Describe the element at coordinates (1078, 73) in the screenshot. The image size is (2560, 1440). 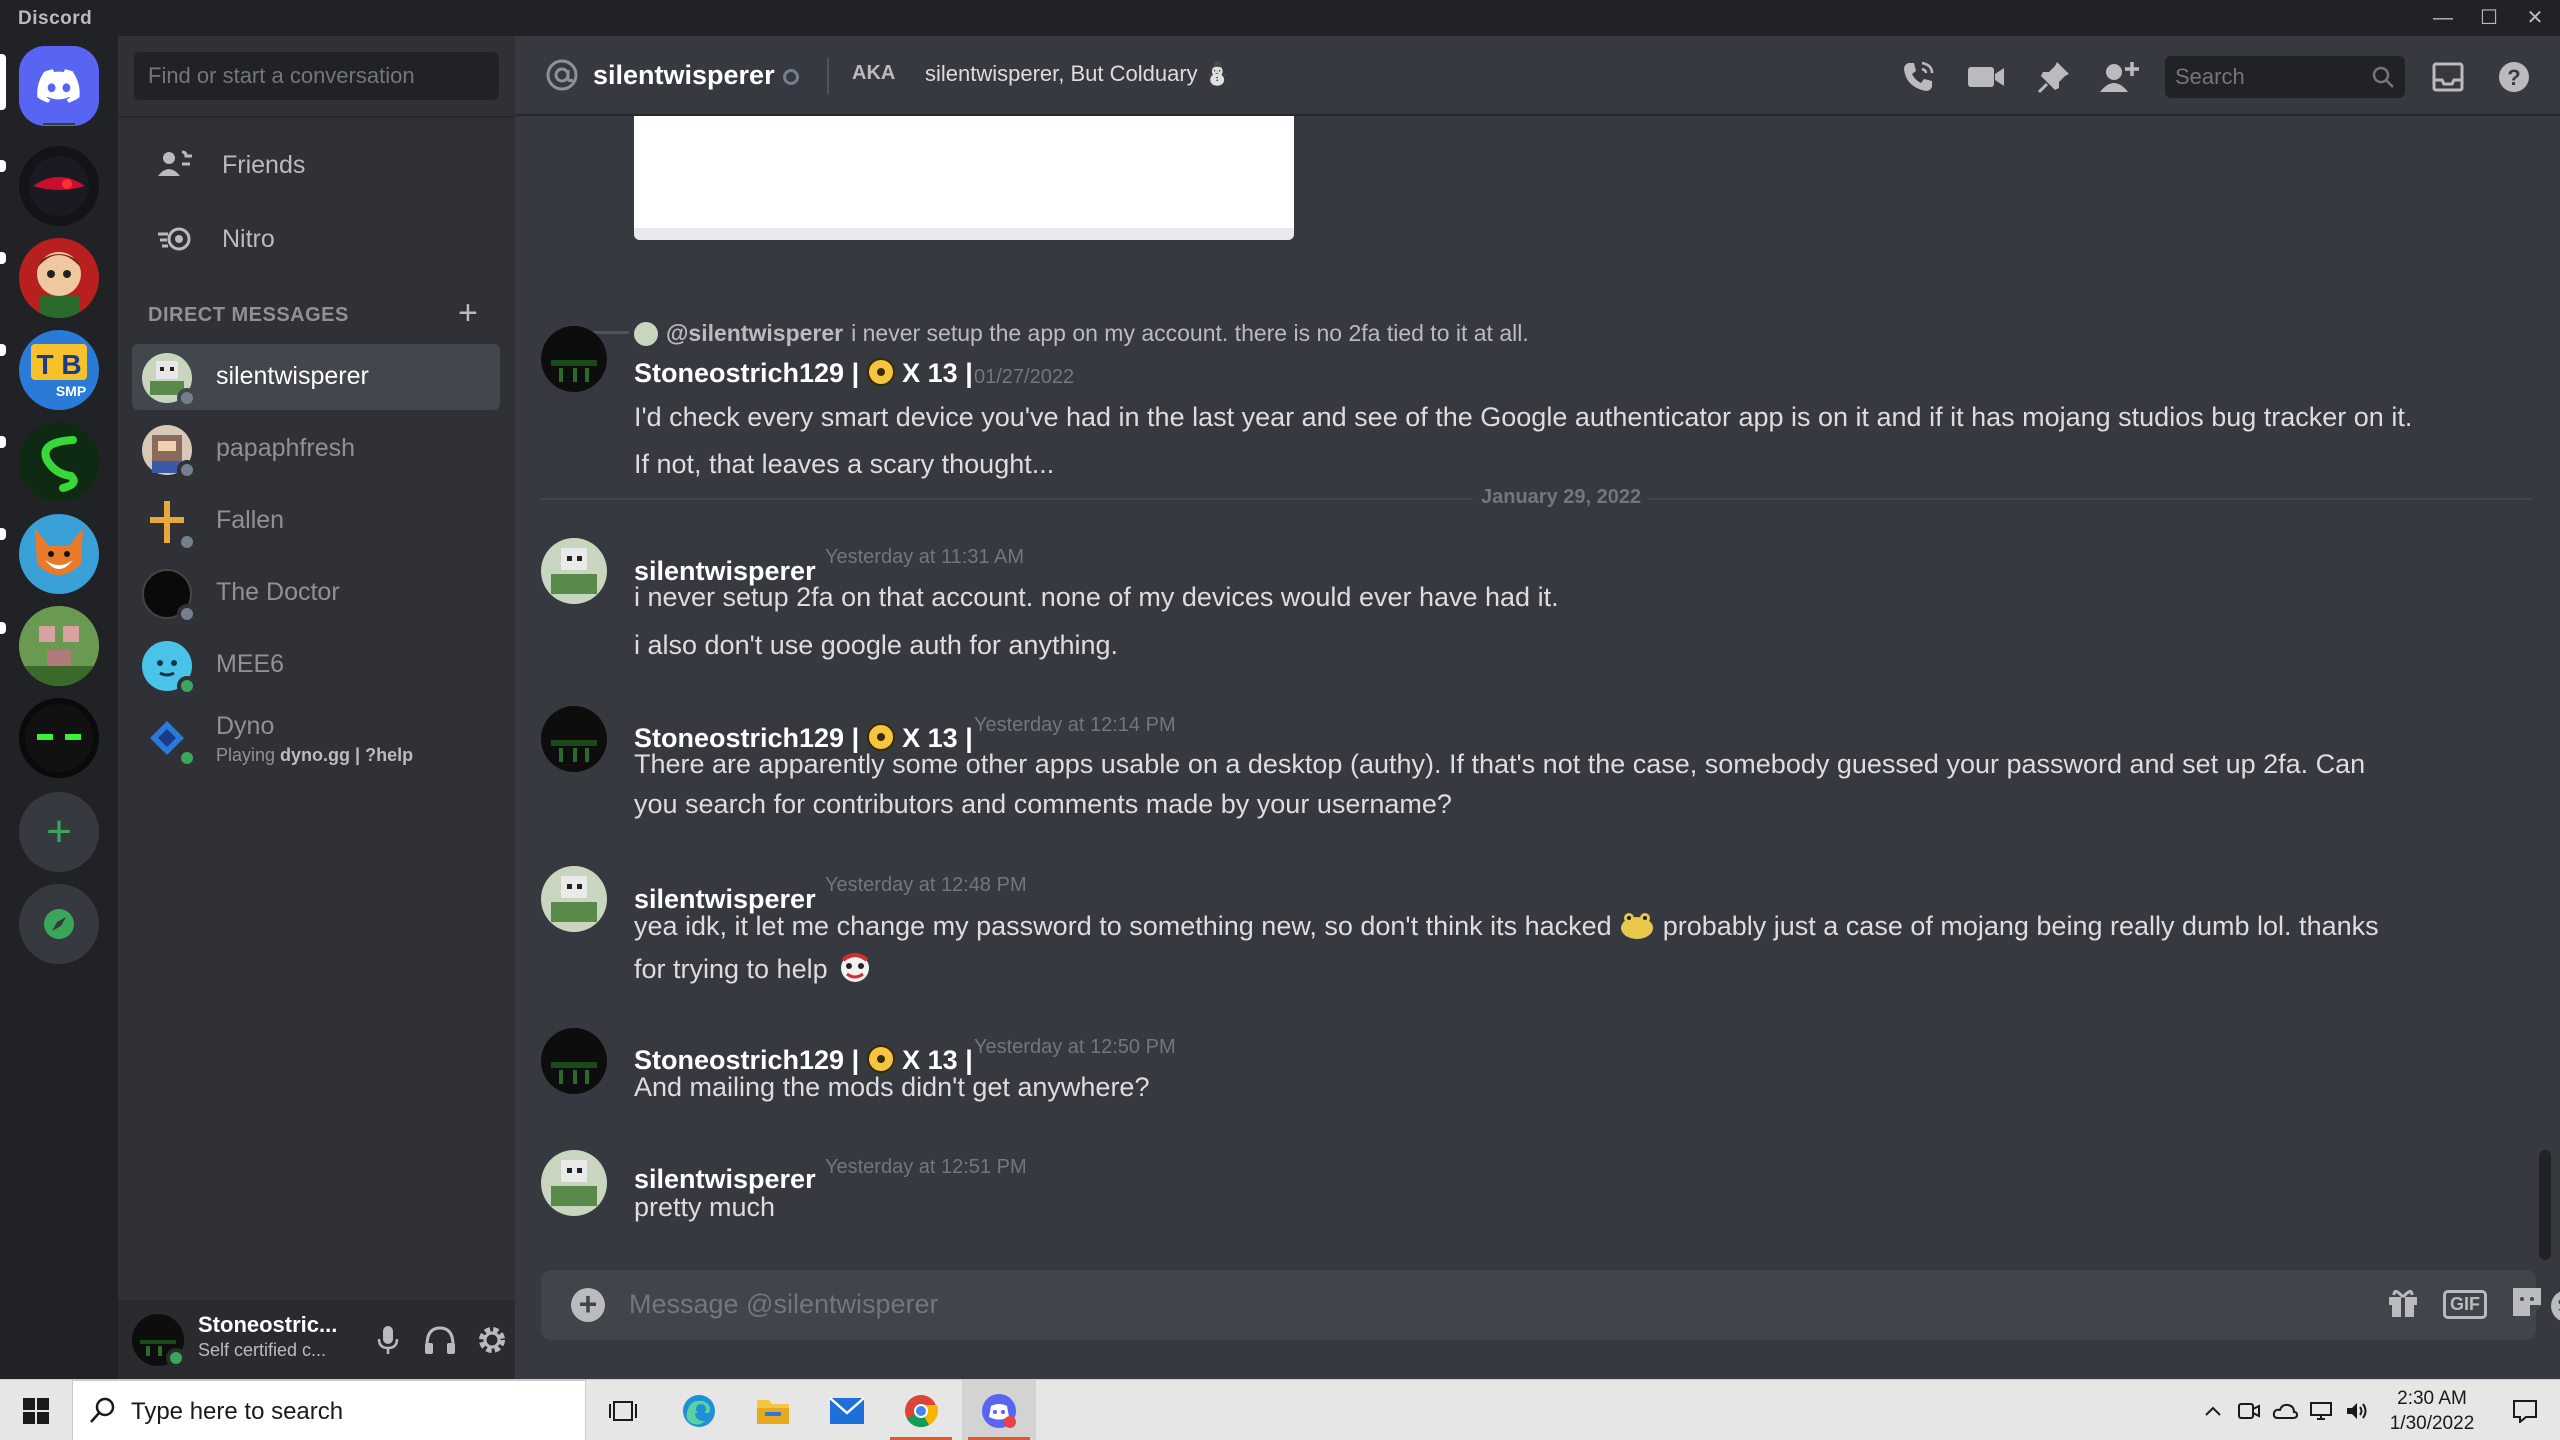
I see `aka-names: silentwisperer, But Colduary ⛄` at that location.